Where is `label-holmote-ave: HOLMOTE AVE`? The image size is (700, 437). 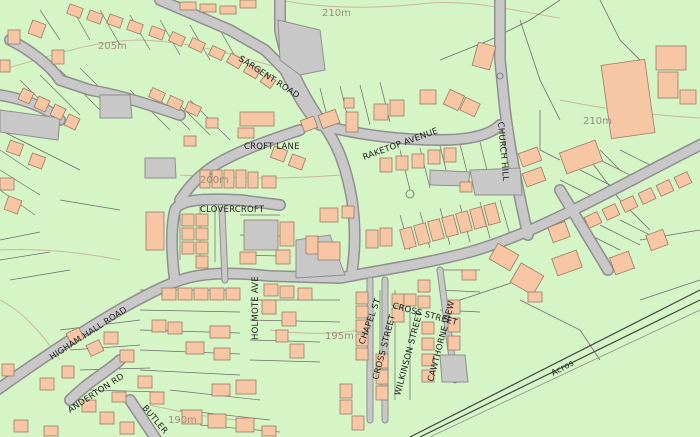
label-holmote-ave: HOLMOTE AVE is located at coordinates (256, 308).